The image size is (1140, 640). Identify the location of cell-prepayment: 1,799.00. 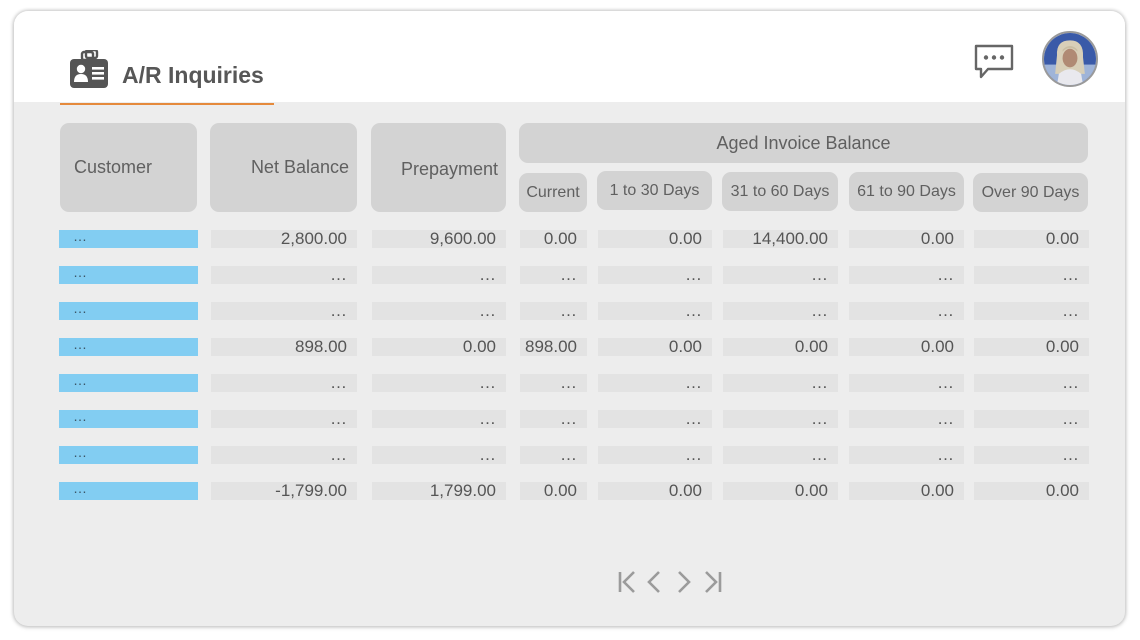
(439, 491).